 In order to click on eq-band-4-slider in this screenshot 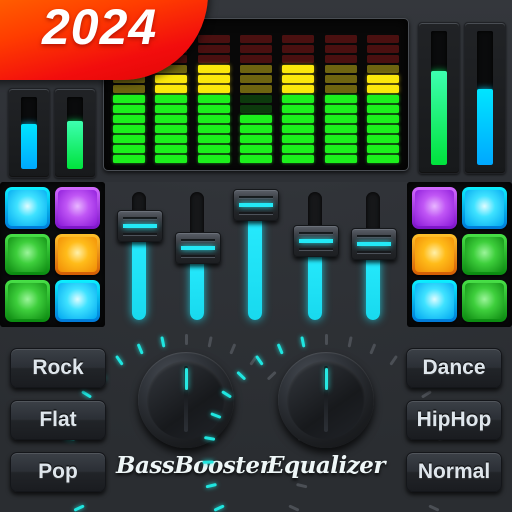, I will do `click(316, 256)`.